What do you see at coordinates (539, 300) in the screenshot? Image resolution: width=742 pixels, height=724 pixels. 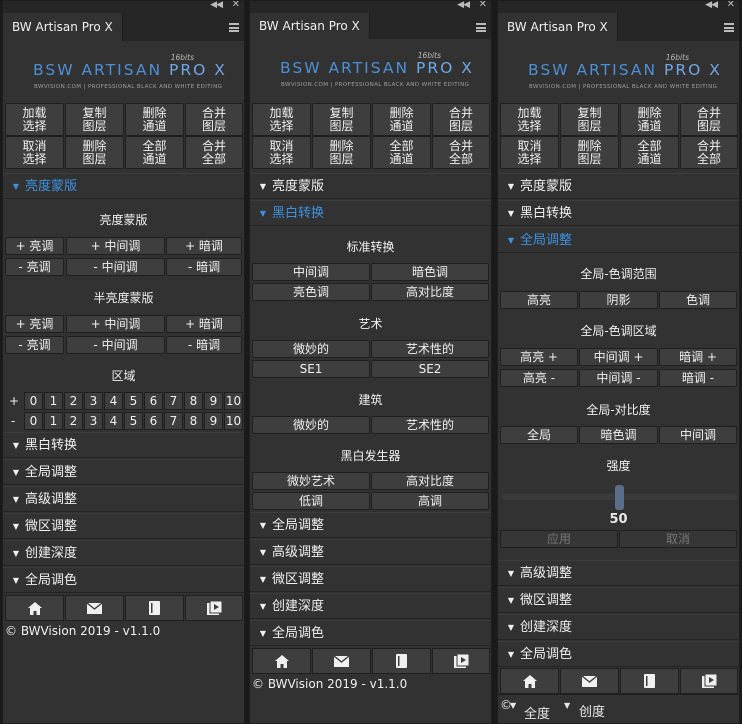 I see `range-highlight-button: 高亮` at bounding box center [539, 300].